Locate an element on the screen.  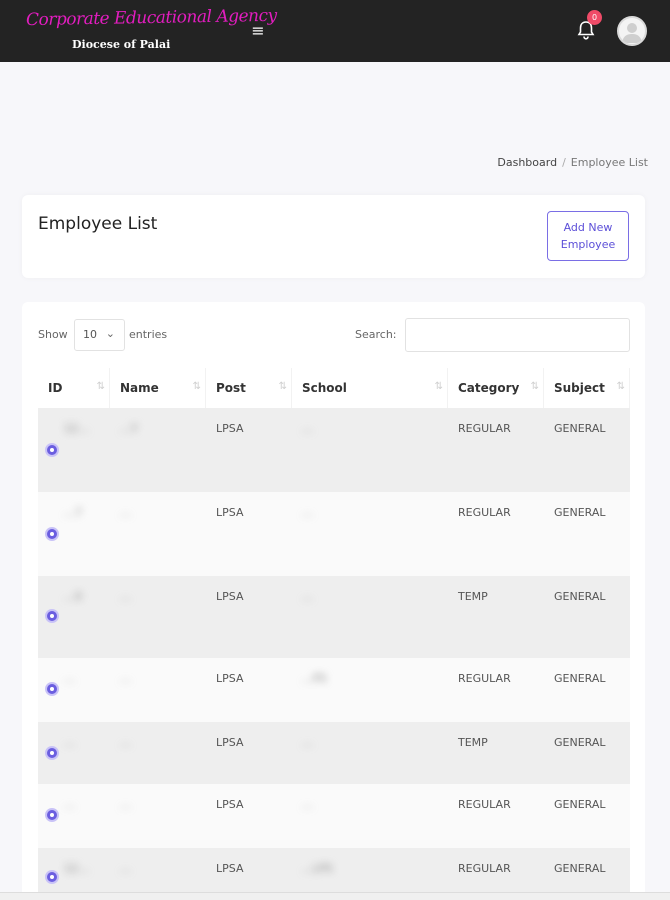
table-row: …7 … LPSA … REGULAR GENERAL is located at coordinates (334, 534).